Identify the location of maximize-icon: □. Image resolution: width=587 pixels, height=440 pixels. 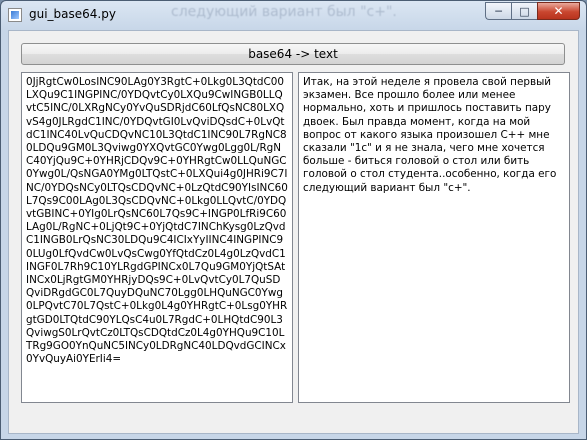
(524, 11).